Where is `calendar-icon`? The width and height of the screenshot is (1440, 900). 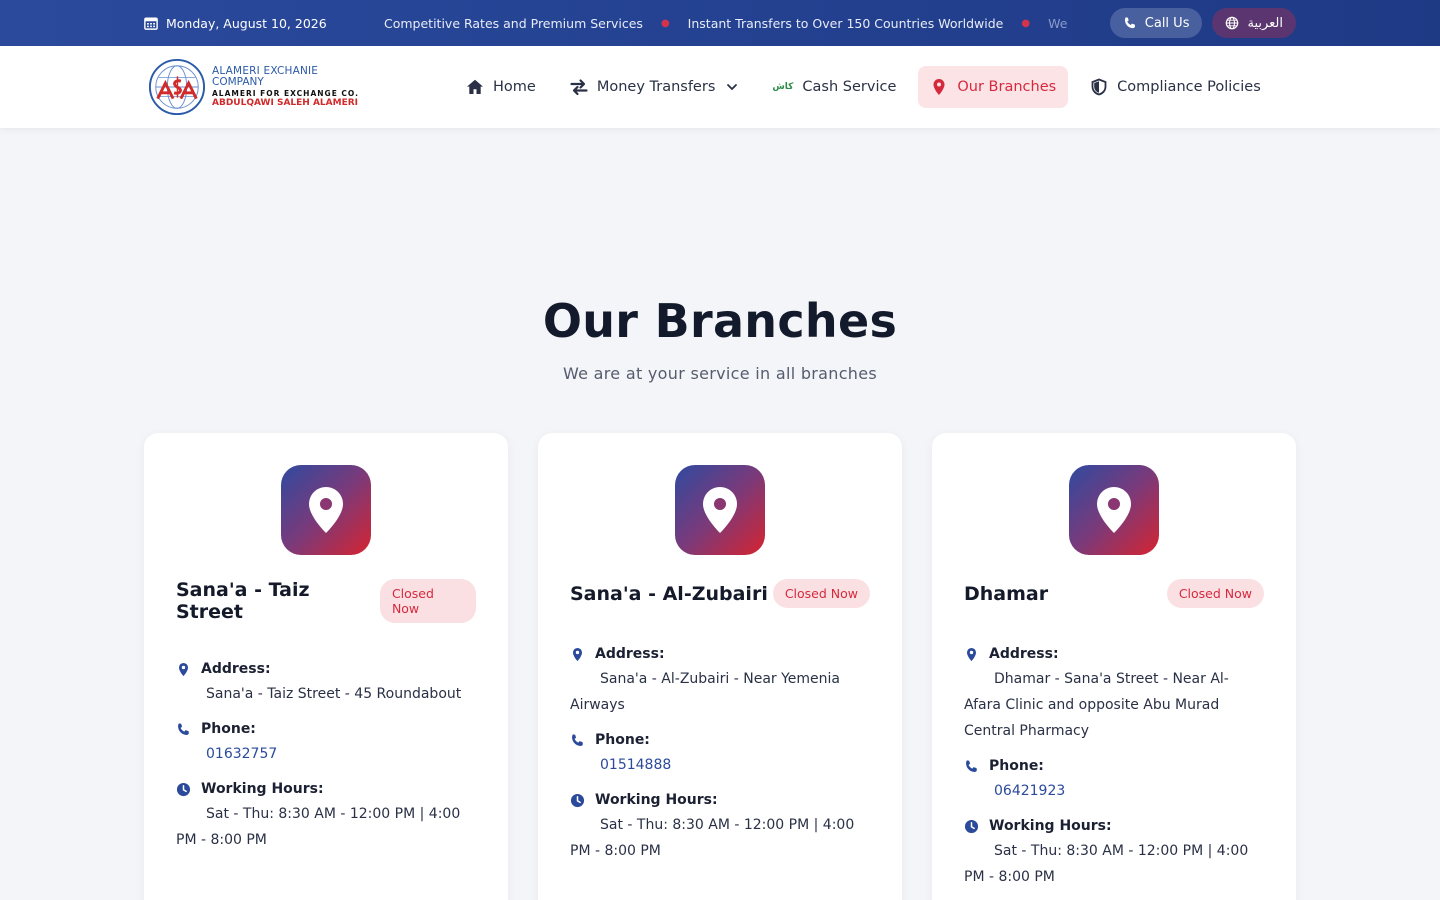 calendar-icon is located at coordinates (151, 23).